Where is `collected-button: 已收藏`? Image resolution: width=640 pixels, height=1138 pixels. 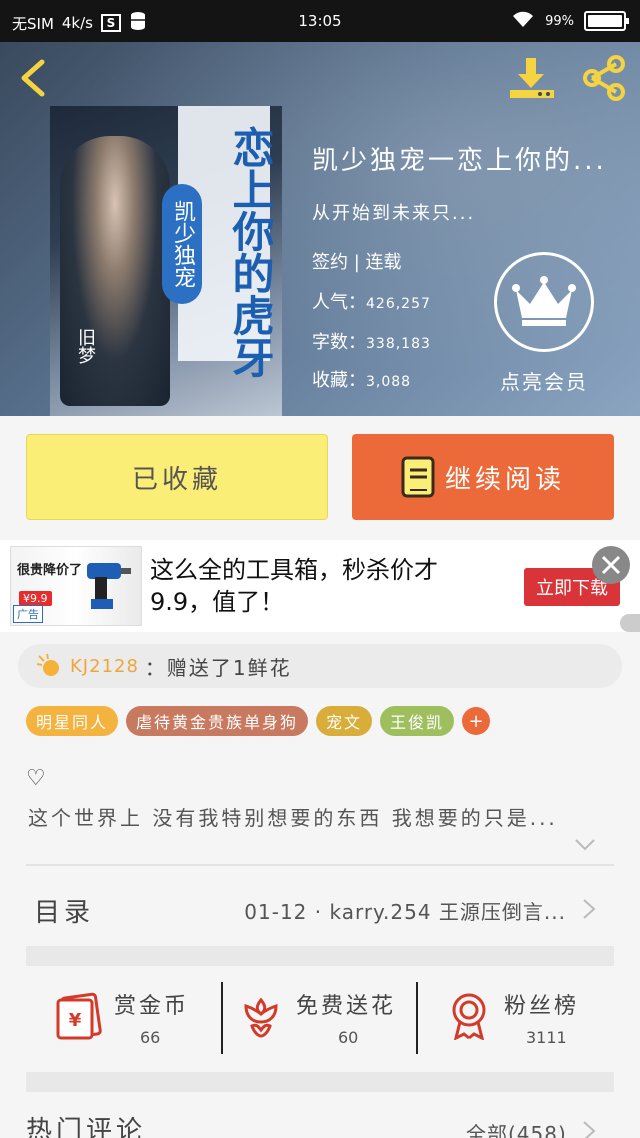 collected-button: 已收藏 is located at coordinates (177, 477).